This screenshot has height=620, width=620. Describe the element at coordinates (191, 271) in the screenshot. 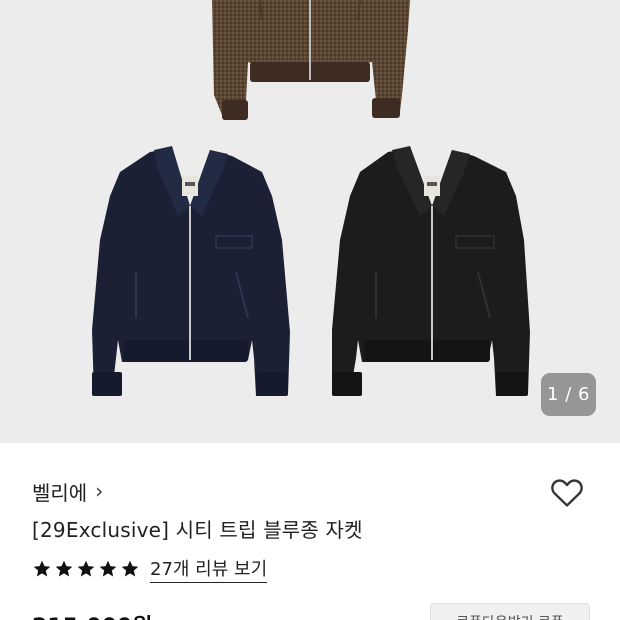

I see `navy-jacket` at that location.